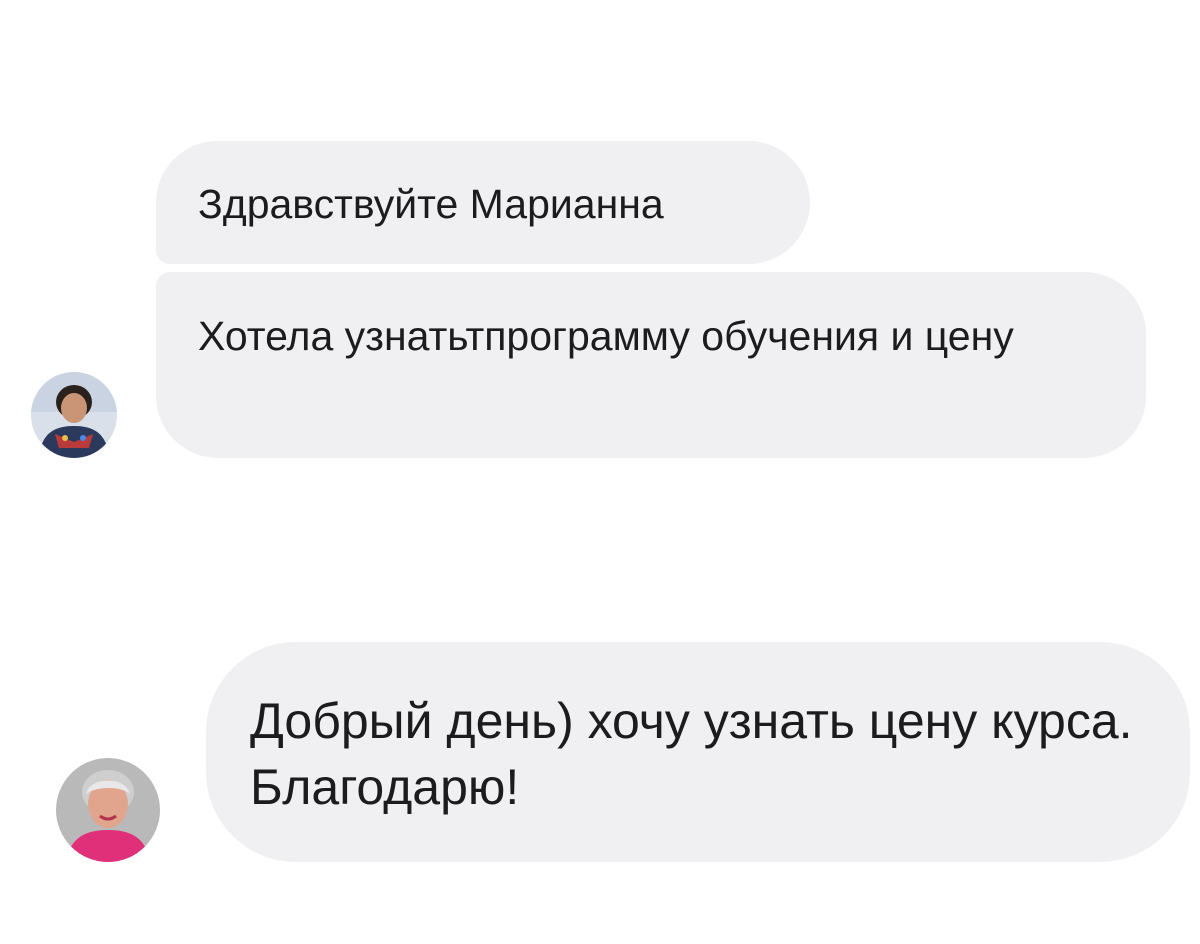 The image size is (1200, 944). I want to click on message-text: Здравствуйте Марианна, so click(431, 204).